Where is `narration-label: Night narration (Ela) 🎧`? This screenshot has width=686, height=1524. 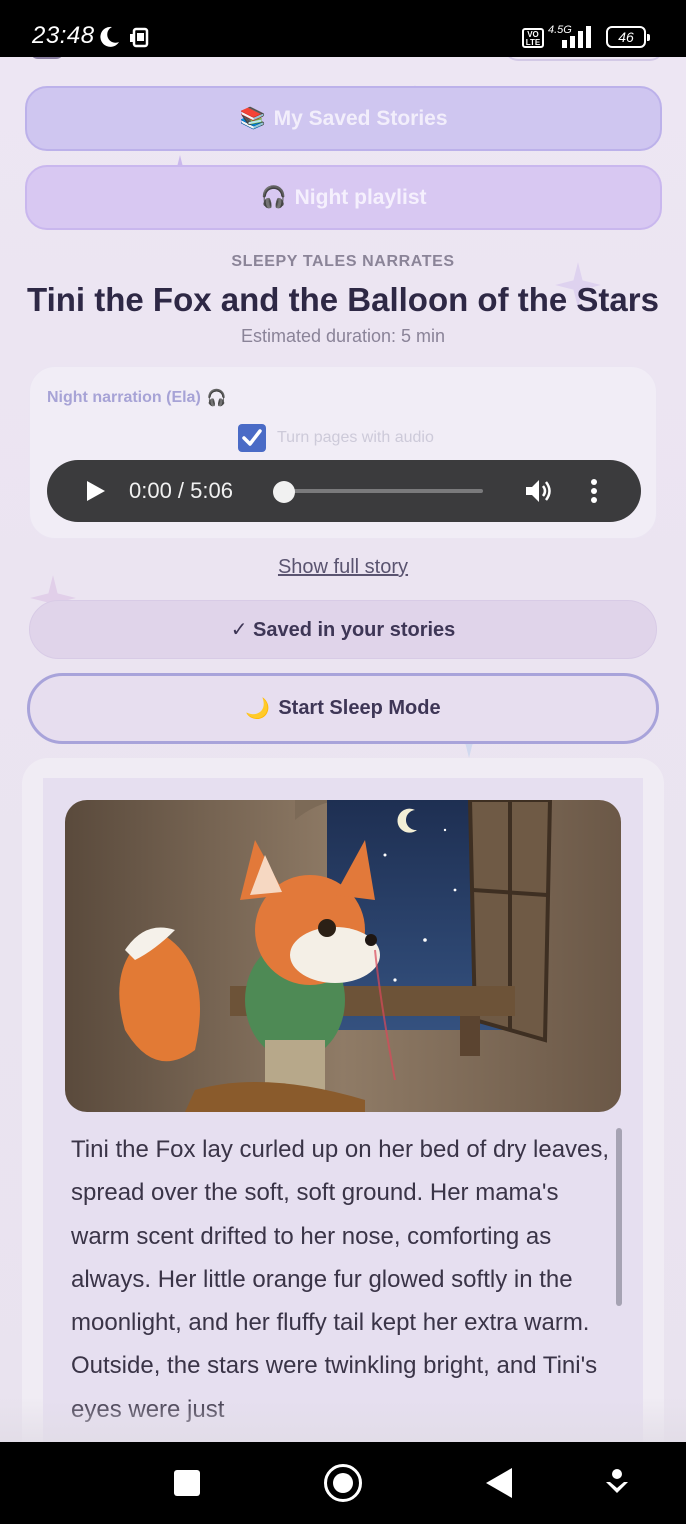
narration-label: Night narration (Ela) 🎧 is located at coordinates (137, 398).